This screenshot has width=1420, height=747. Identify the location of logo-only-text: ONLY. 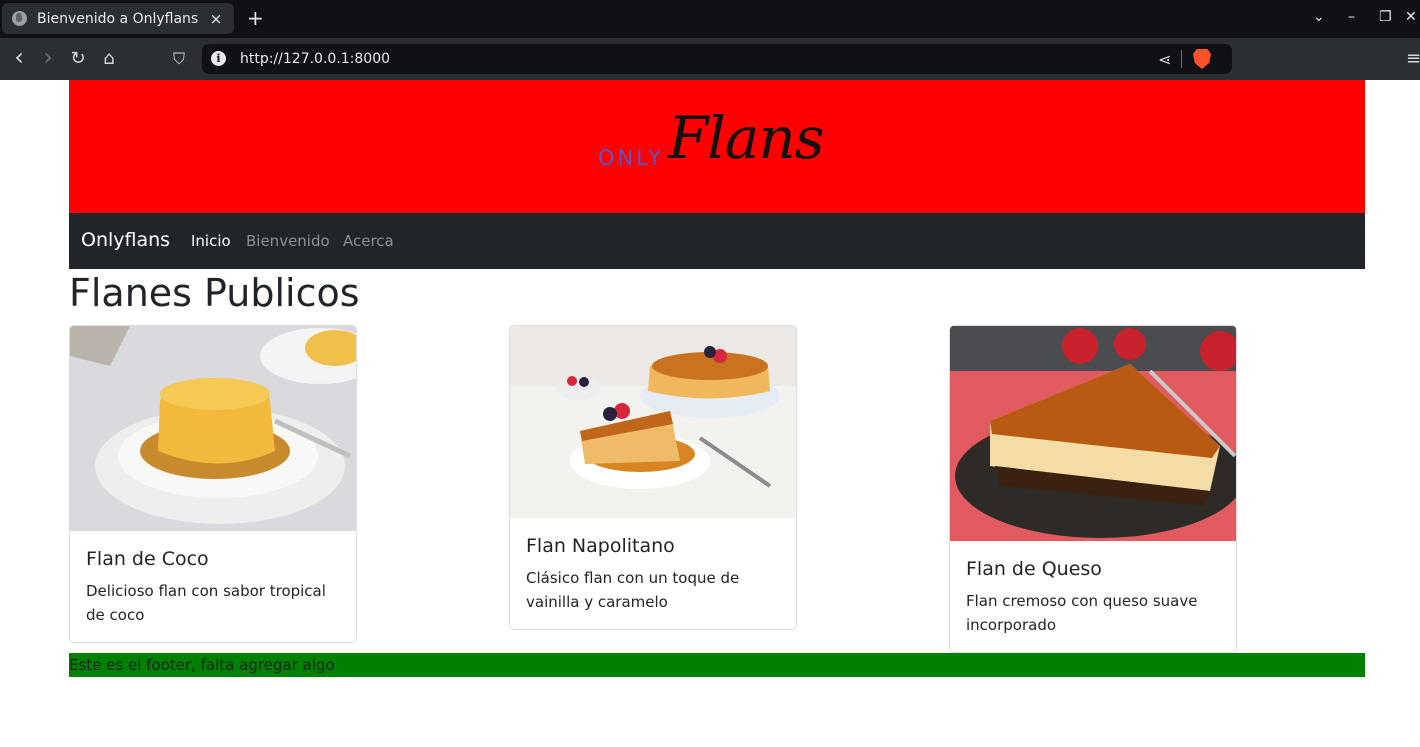
(631, 158).